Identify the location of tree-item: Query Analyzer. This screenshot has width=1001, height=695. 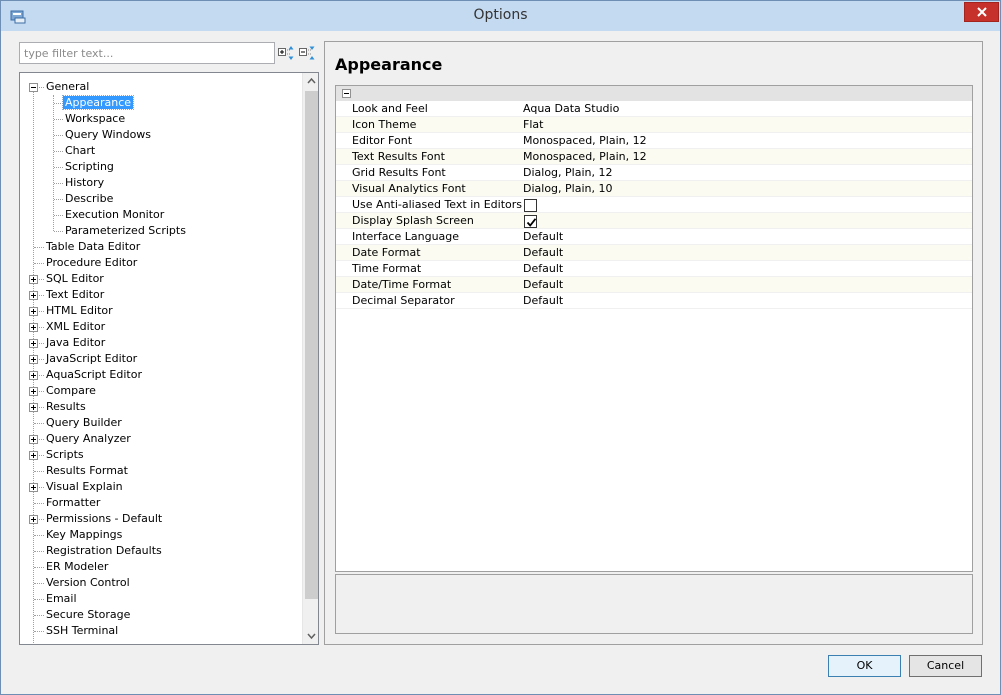
(88, 439).